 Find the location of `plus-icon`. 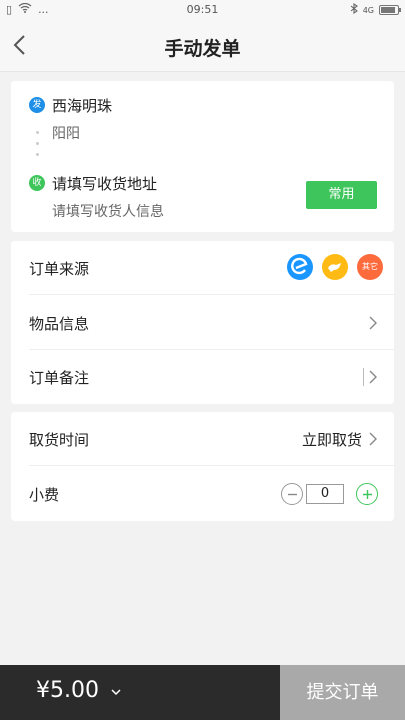

plus-icon is located at coordinates (367, 494).